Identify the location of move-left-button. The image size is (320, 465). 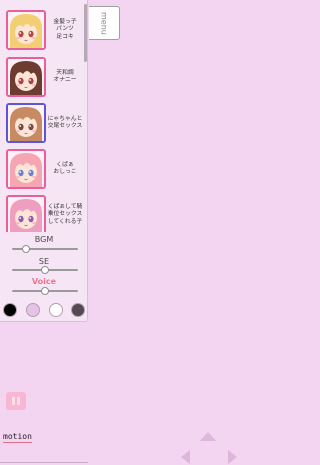
(185, 457).